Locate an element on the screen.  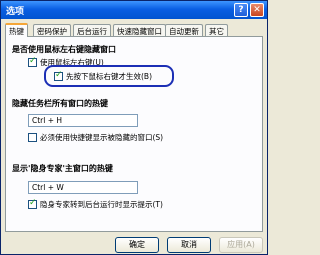
help-button: ? is located at coordinates (241, 10).